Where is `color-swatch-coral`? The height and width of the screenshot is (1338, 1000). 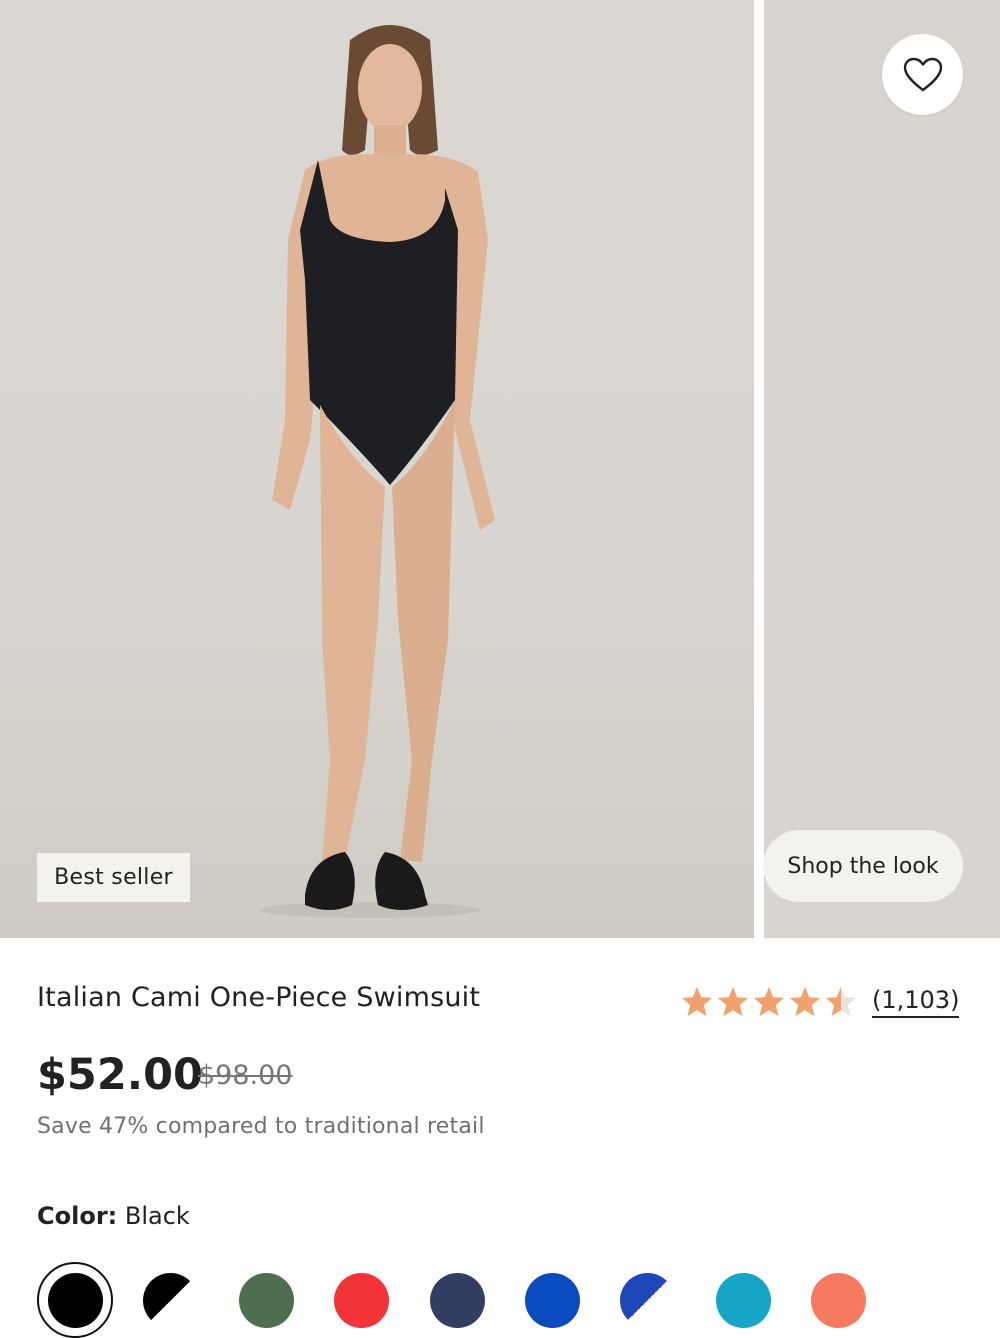
color-swatch-coral is located at coordinates (838, 1300).